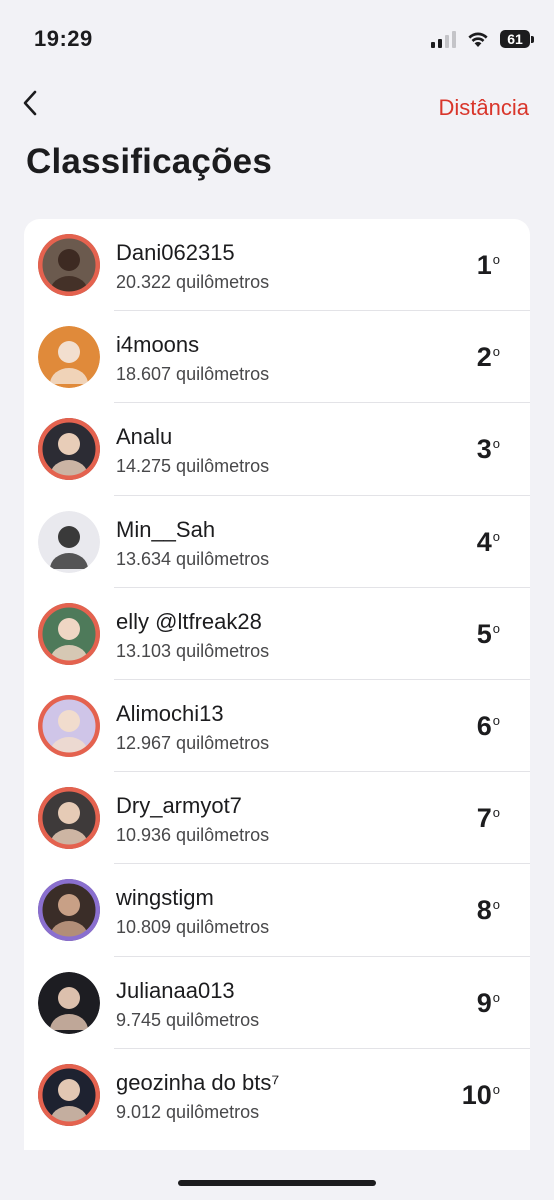 The height and width of the screenshot is (1200, 554). What do you see at coordinates (484, 541) in the screenshot?
I see `rank-number: 4` at bounding box center [484, 541].